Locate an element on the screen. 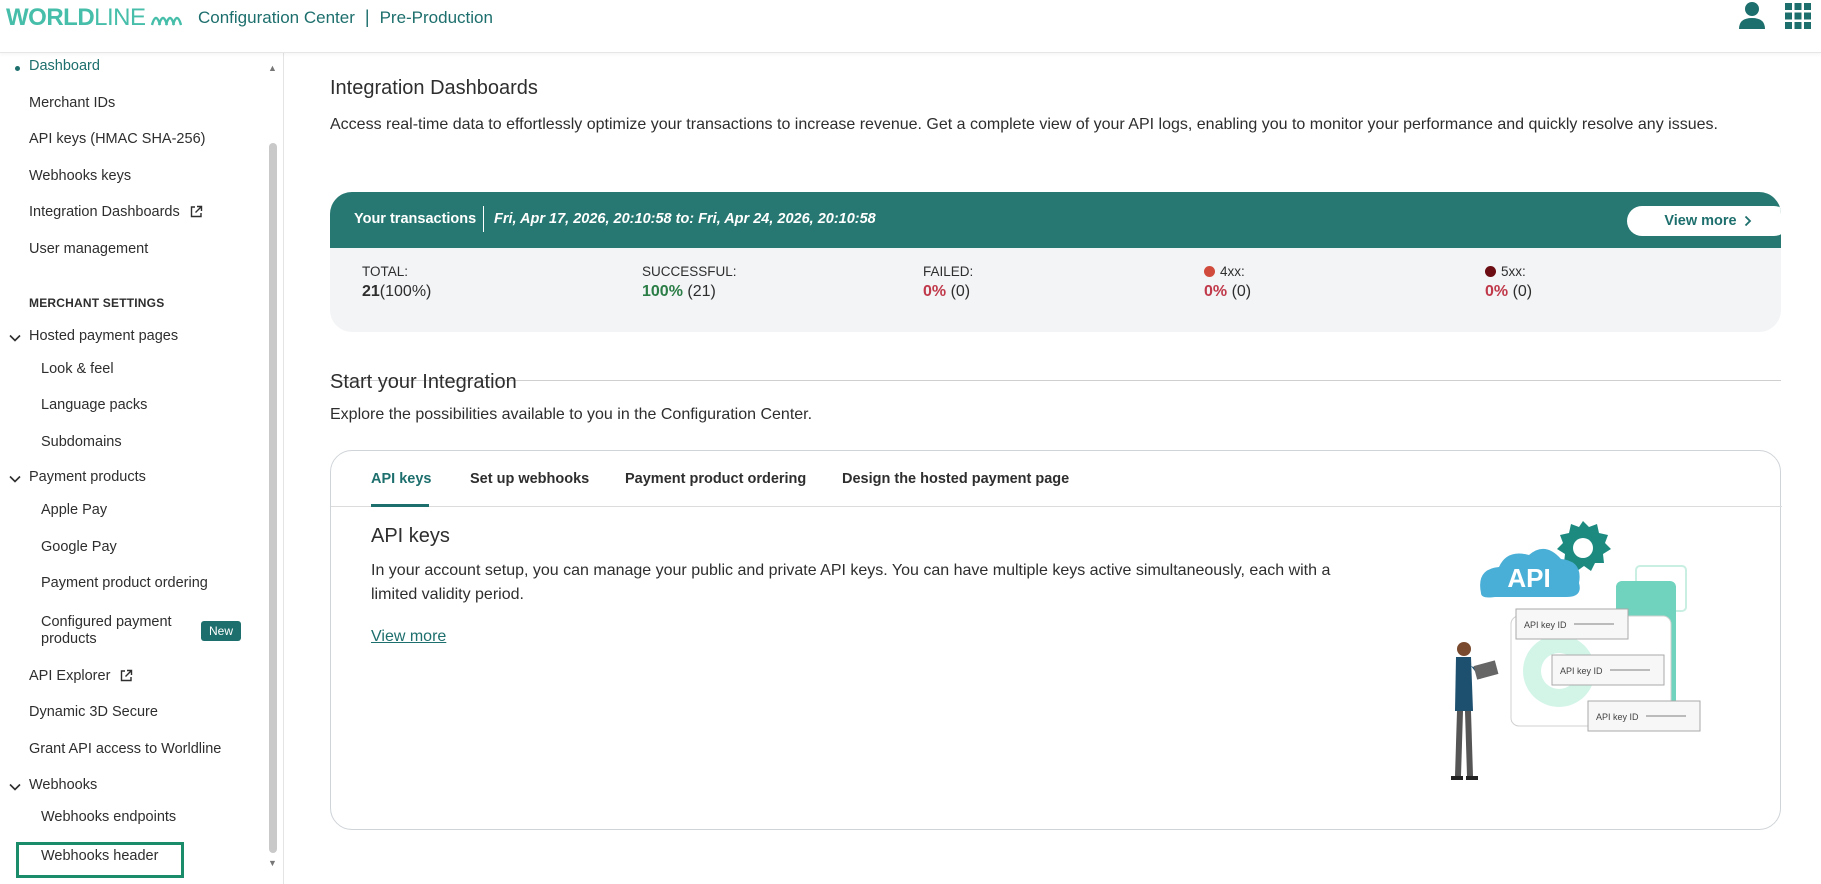 This screenshot has height=884, width=1821. stat-count: (100%) is located at coordinates (405, 291).